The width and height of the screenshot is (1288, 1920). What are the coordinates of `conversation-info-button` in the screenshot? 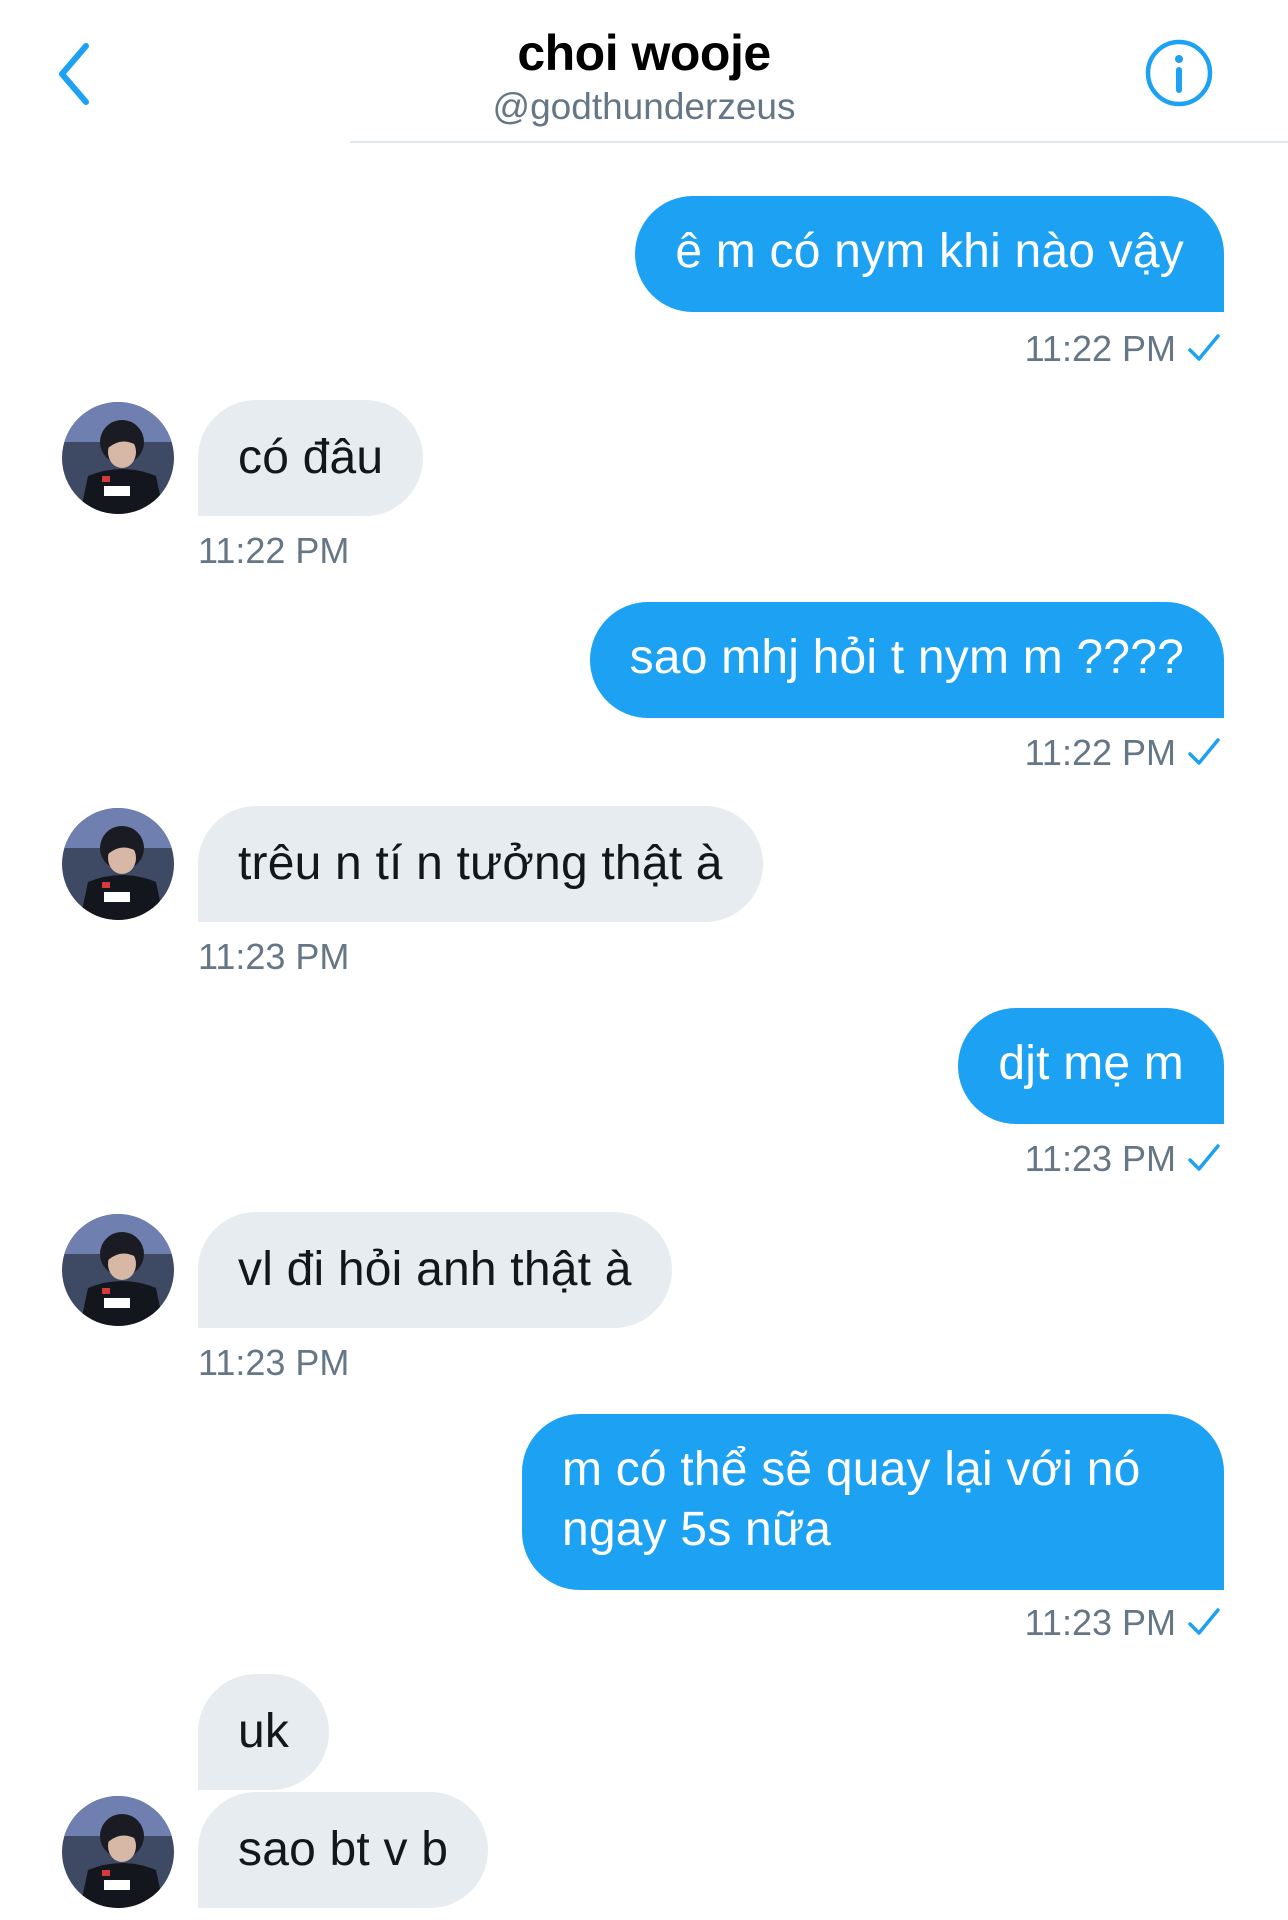 It's located at (1179, 73).